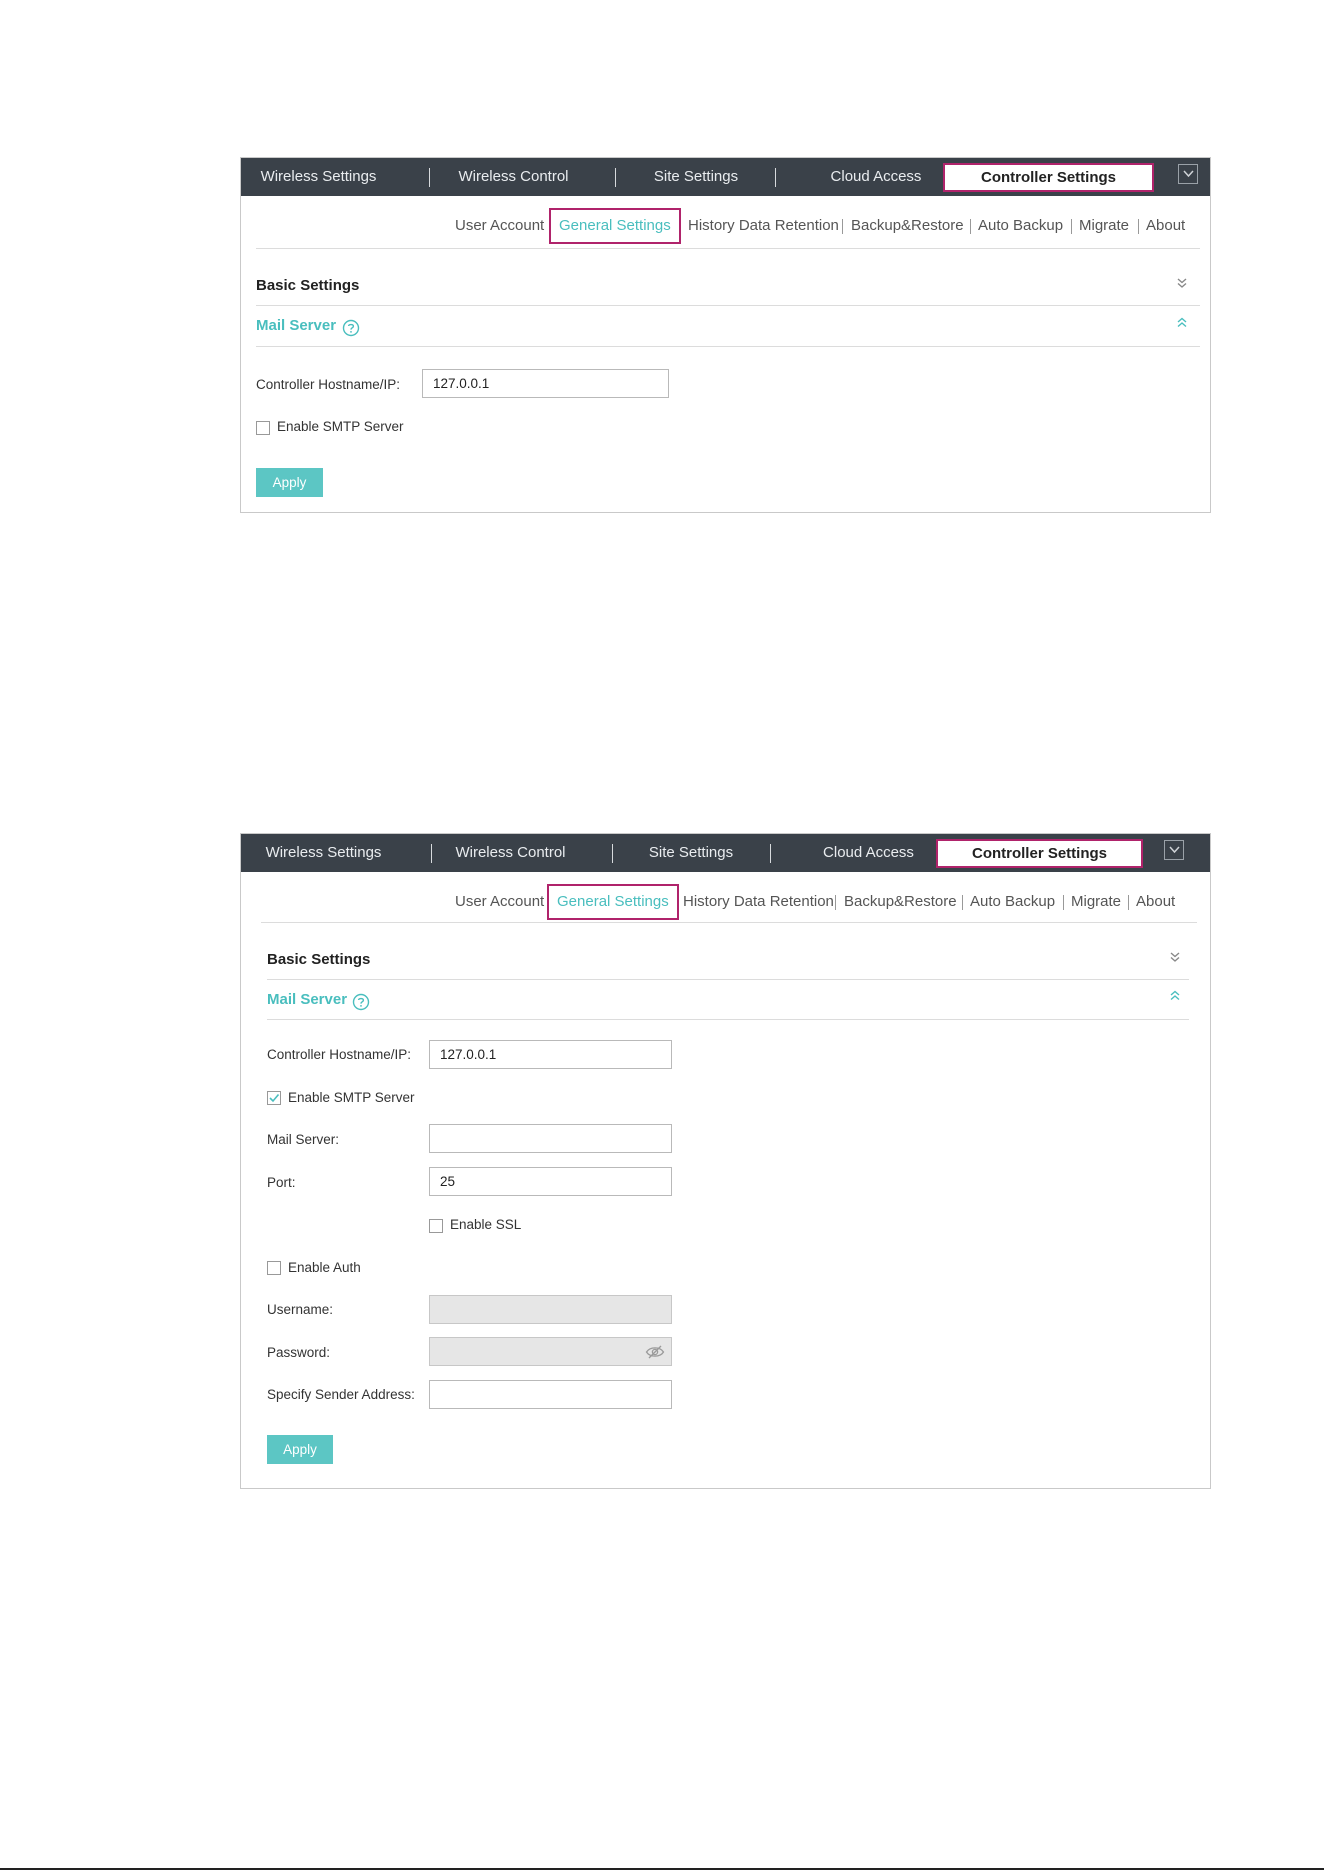 This screenshot has width=1324, height=1872. What do you see at coordinates (324, 1267) in the screenshot?
I see `enable-auth-label: Enable Auth` at bounding box center [324, 1267].